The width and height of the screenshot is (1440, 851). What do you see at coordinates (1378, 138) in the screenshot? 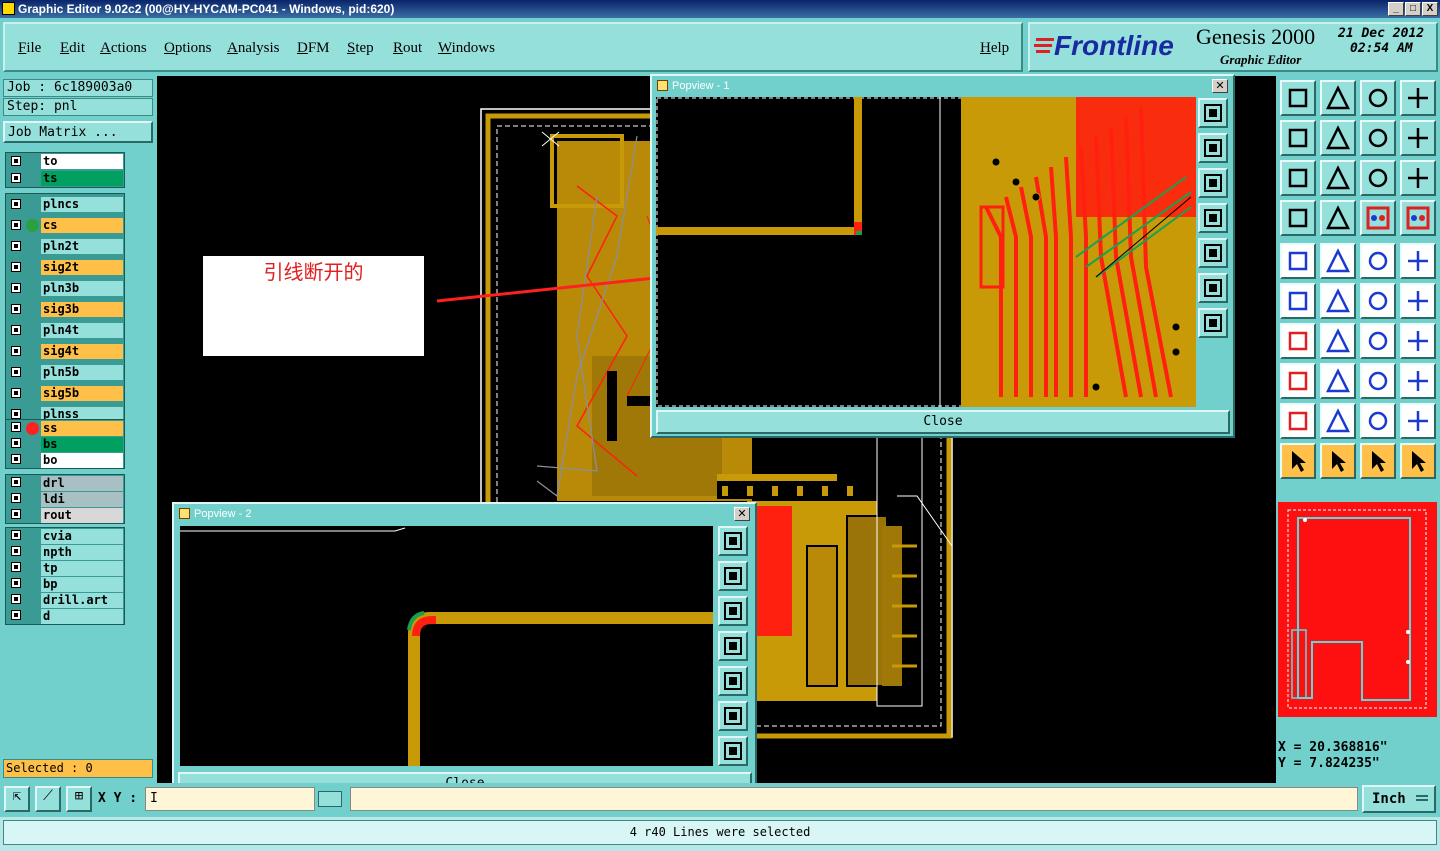
I see `tool-swap-button` at bounding box center [1378, 138].